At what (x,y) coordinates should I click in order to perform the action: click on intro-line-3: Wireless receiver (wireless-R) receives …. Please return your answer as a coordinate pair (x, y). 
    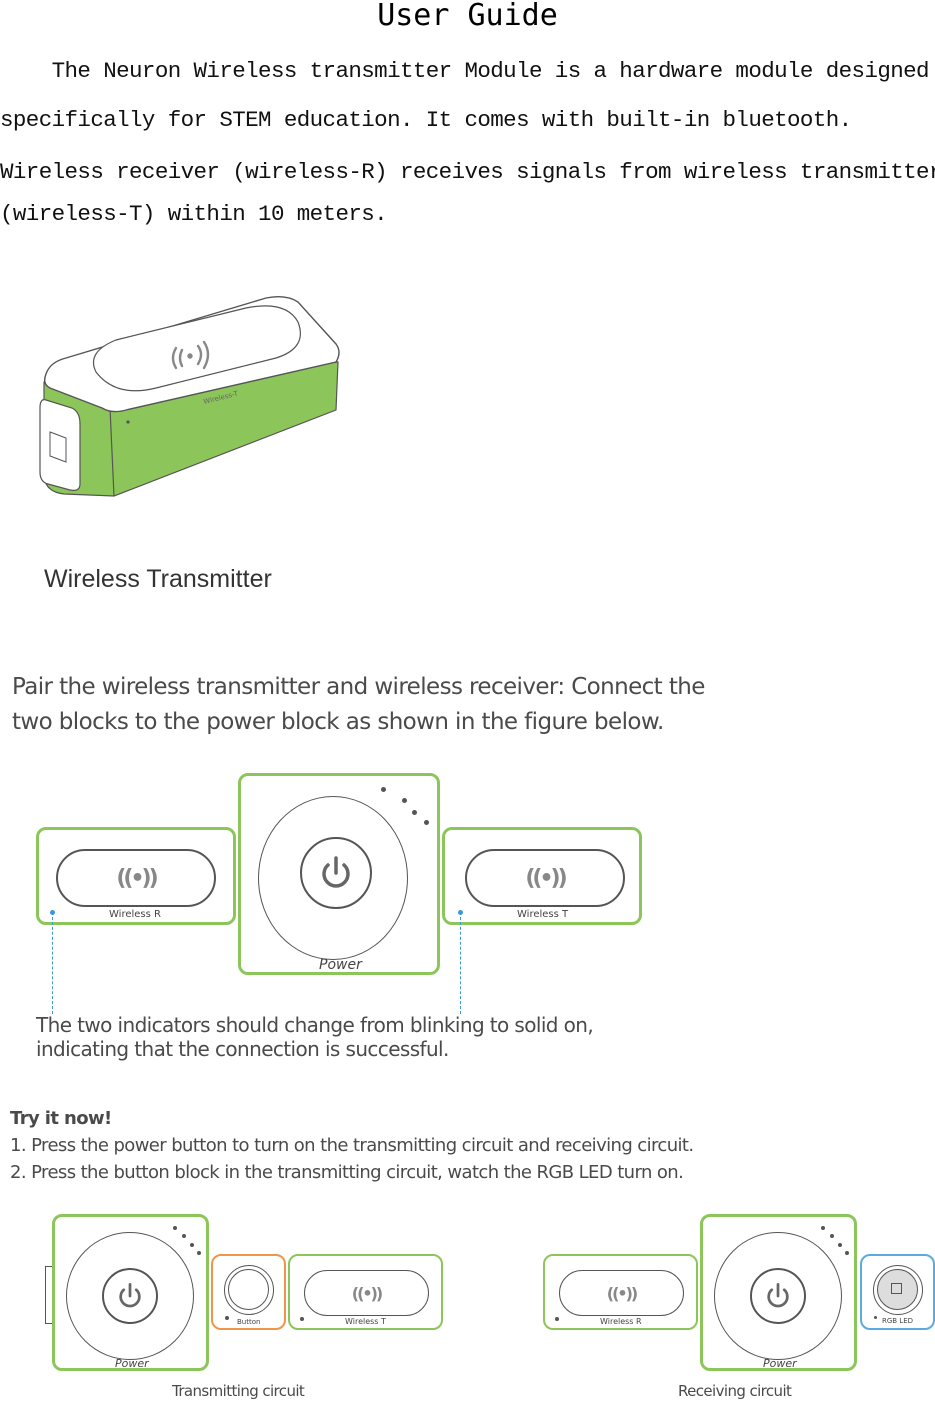
    Looking at the image, I should click on (467, 172).